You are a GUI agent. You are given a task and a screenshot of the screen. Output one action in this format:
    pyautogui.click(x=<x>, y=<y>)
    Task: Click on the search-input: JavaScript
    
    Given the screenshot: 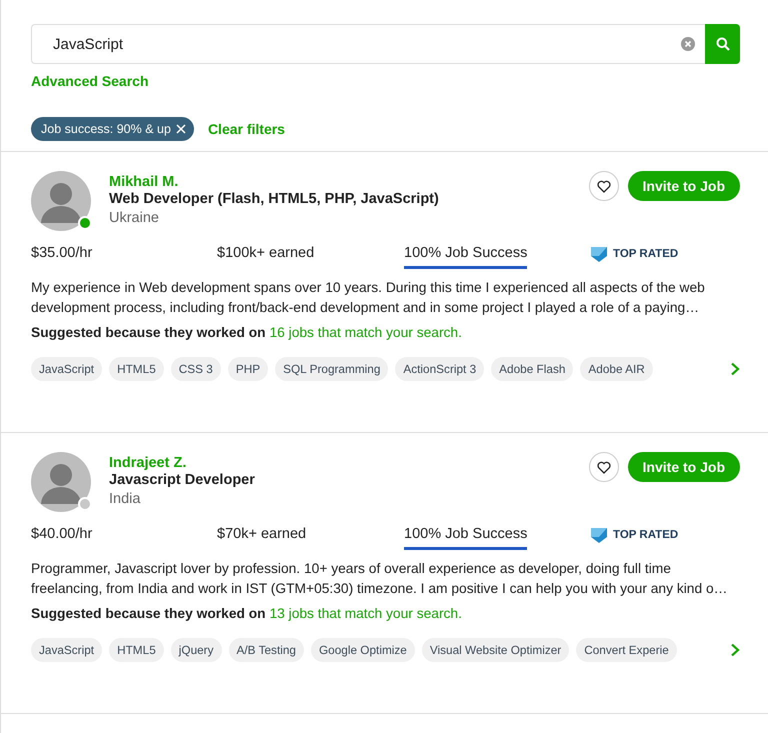 What is the action you would take?
    pyautogui.click(x=366, y=44)
    